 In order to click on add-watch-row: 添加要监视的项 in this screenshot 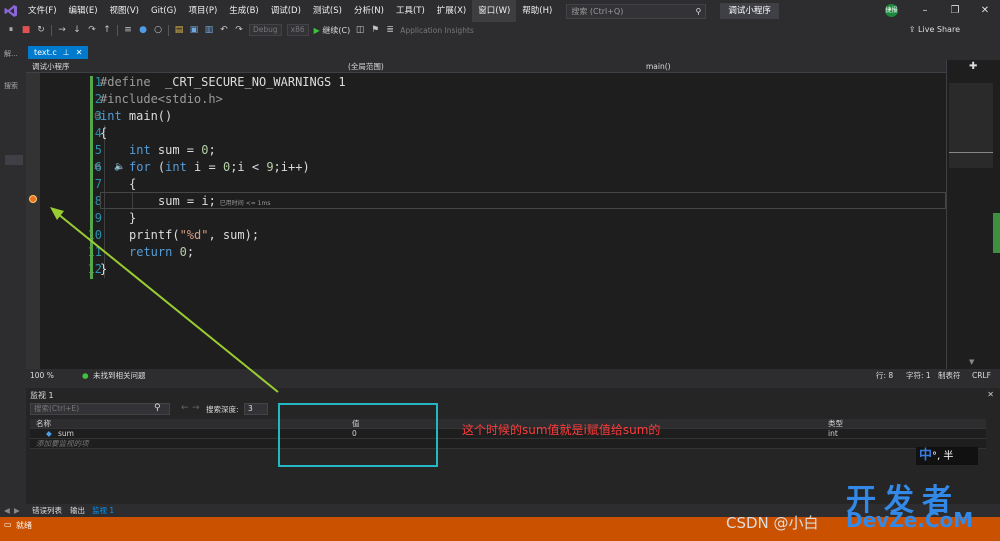, I will do `click(508, 444)`.